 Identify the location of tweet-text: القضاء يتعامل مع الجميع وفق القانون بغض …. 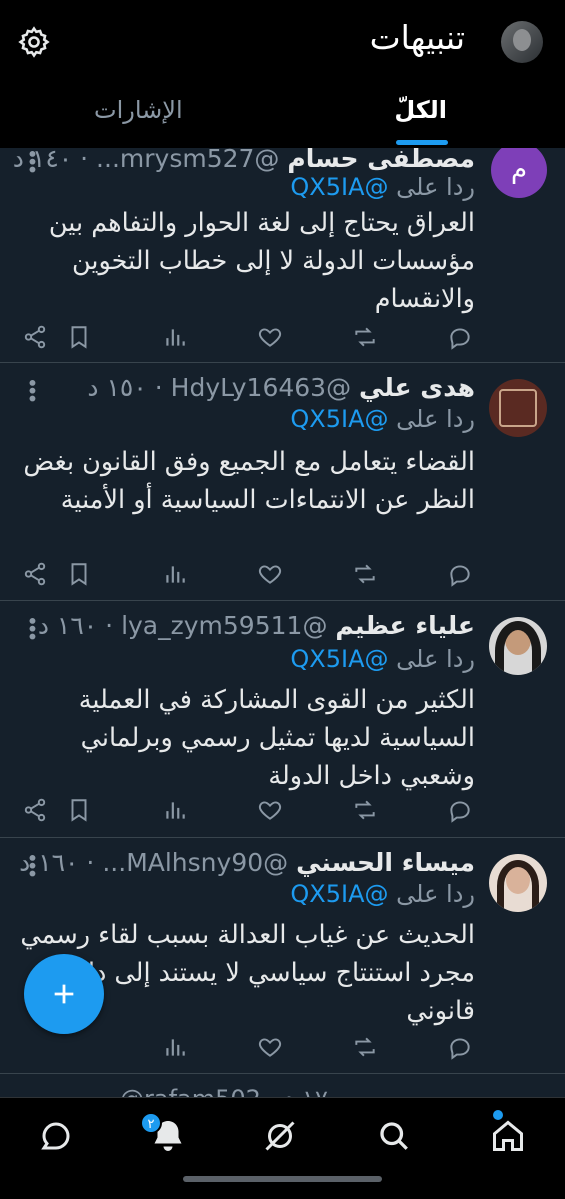
(249, 481).